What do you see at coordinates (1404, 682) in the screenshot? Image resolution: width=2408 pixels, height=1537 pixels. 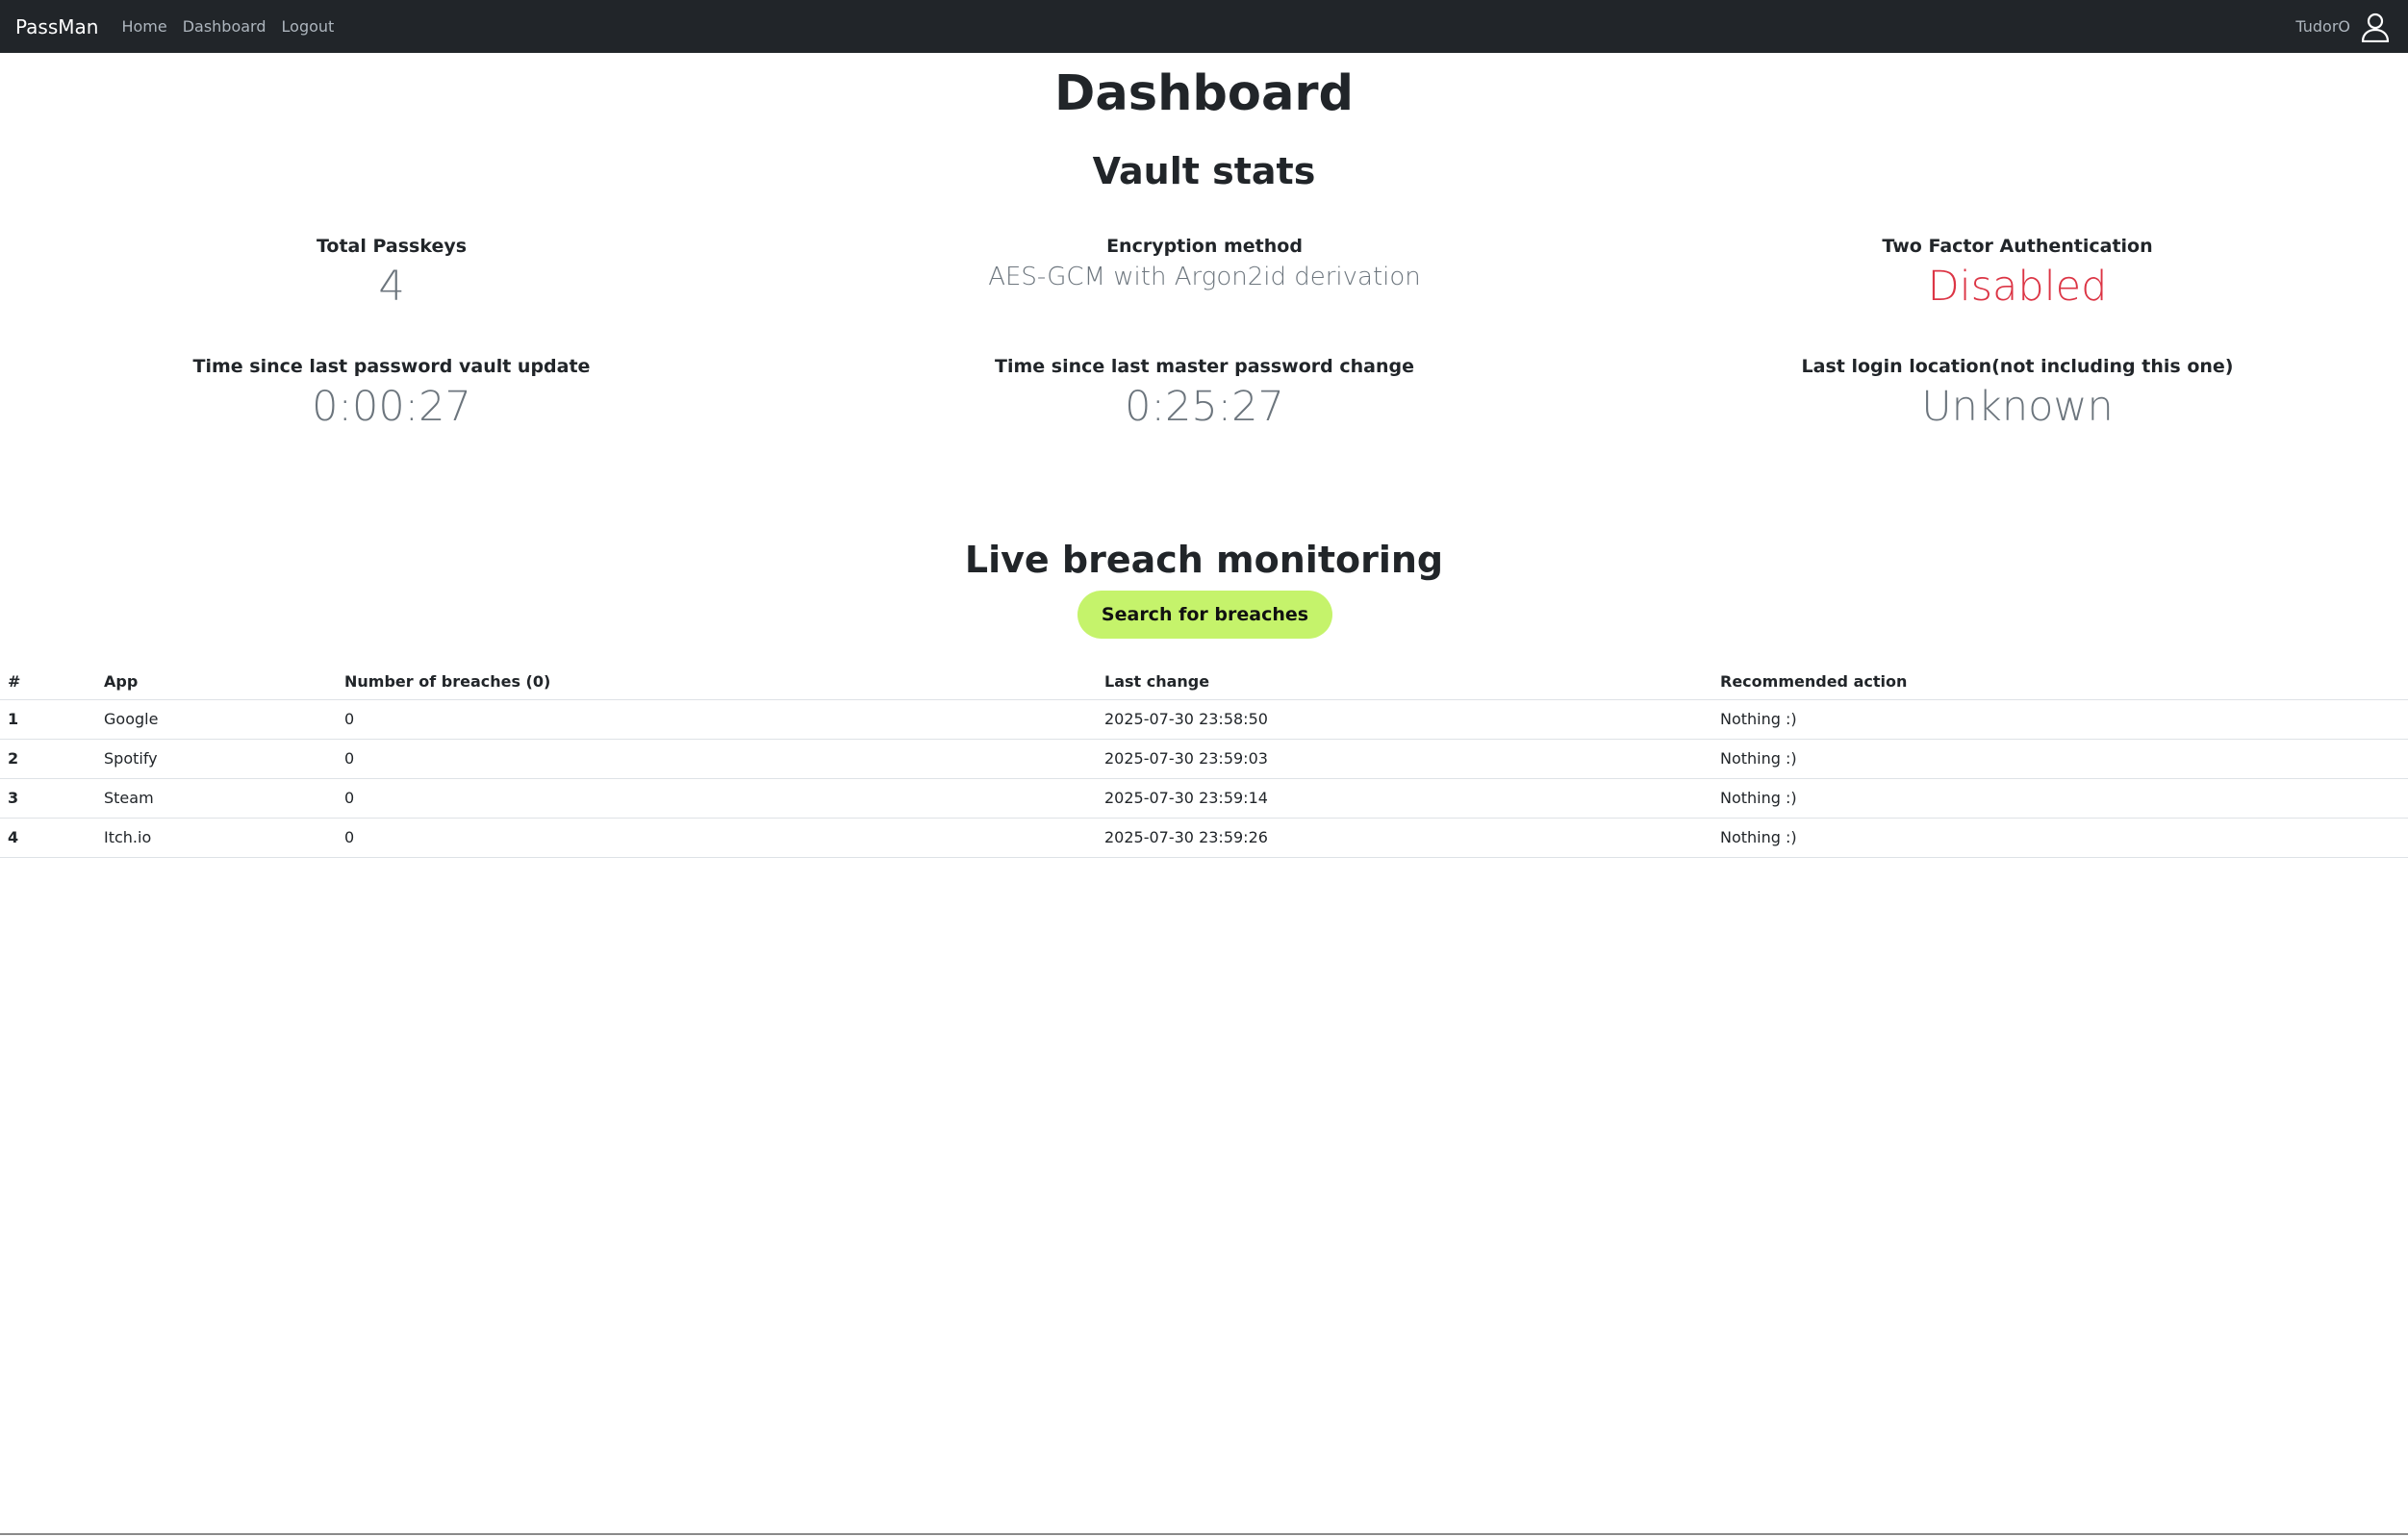 I see `column-header-last-change: Last change` at bounding box center [1404, 682].